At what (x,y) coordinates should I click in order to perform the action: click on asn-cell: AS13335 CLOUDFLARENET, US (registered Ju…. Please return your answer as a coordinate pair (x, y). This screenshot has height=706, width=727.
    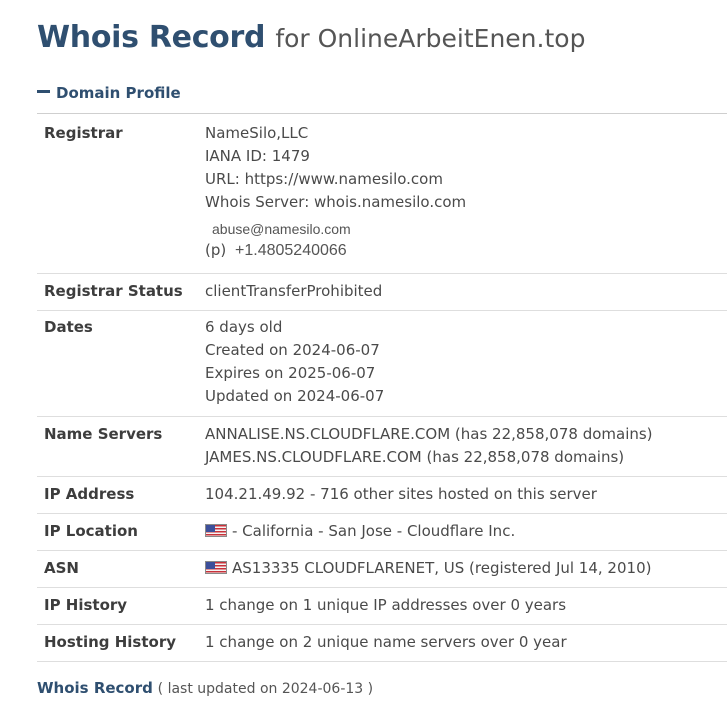
    Looking at the image, I should click on (428, 572).